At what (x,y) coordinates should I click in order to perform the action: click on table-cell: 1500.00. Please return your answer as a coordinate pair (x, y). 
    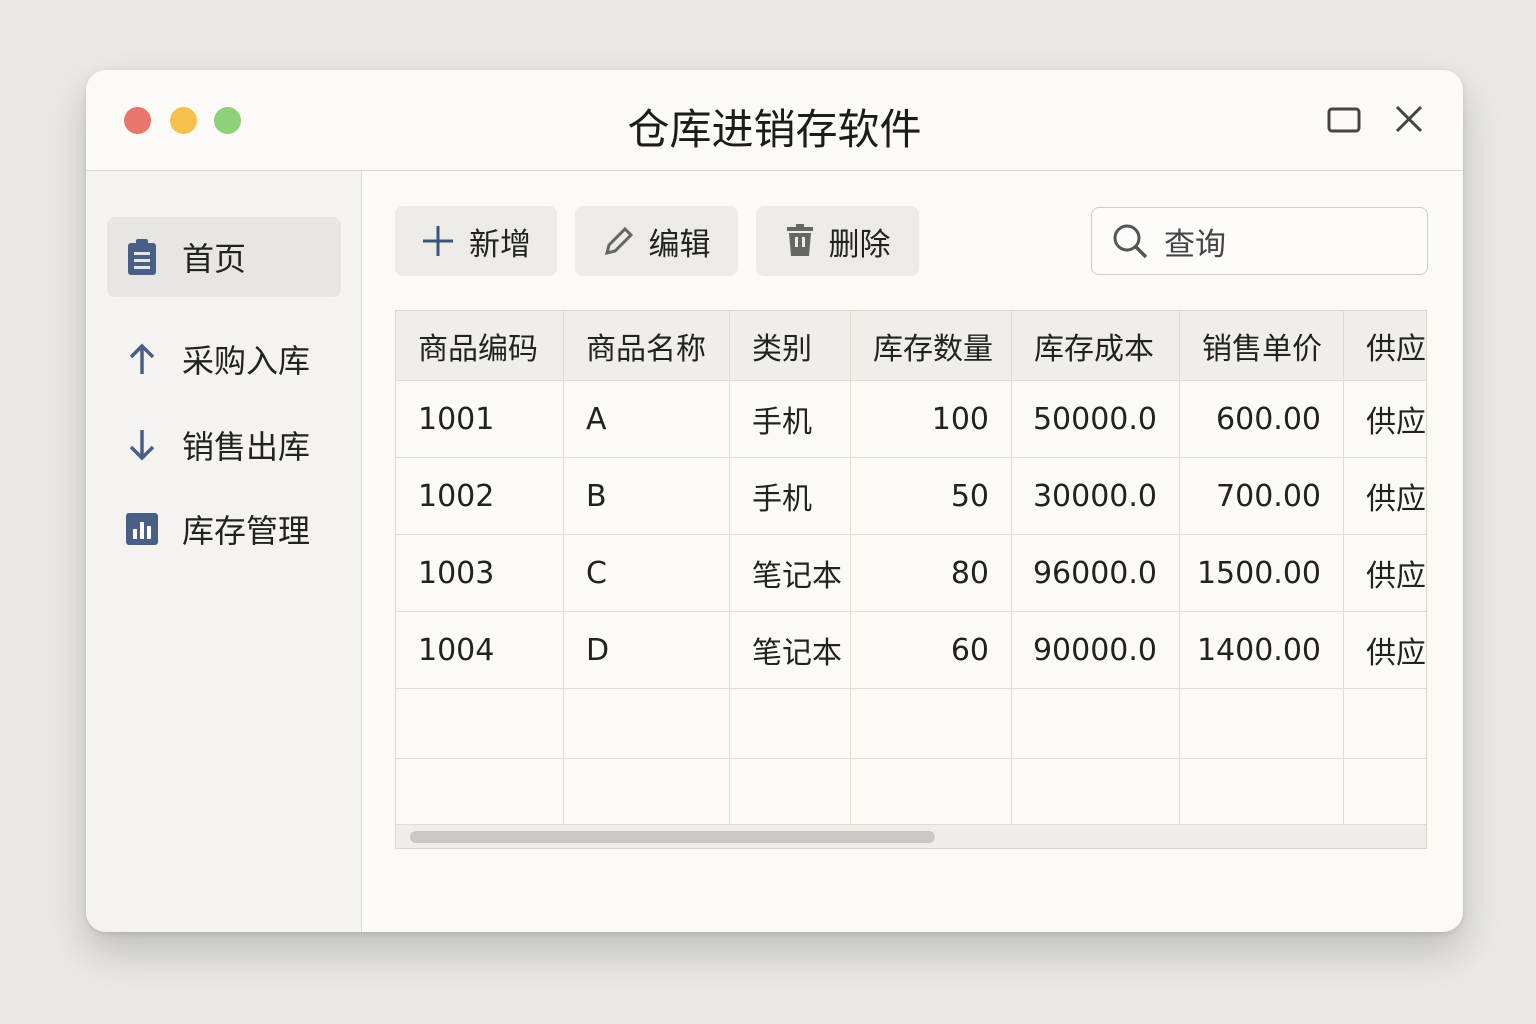
    Looking at the image, I should click on (1262, 573).